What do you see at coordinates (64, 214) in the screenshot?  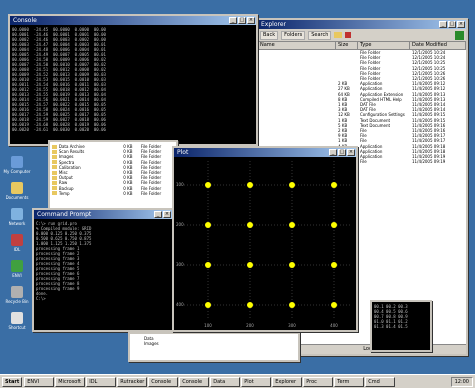 I see `window-title: Command Prompt` at bounding box center [64, 214].